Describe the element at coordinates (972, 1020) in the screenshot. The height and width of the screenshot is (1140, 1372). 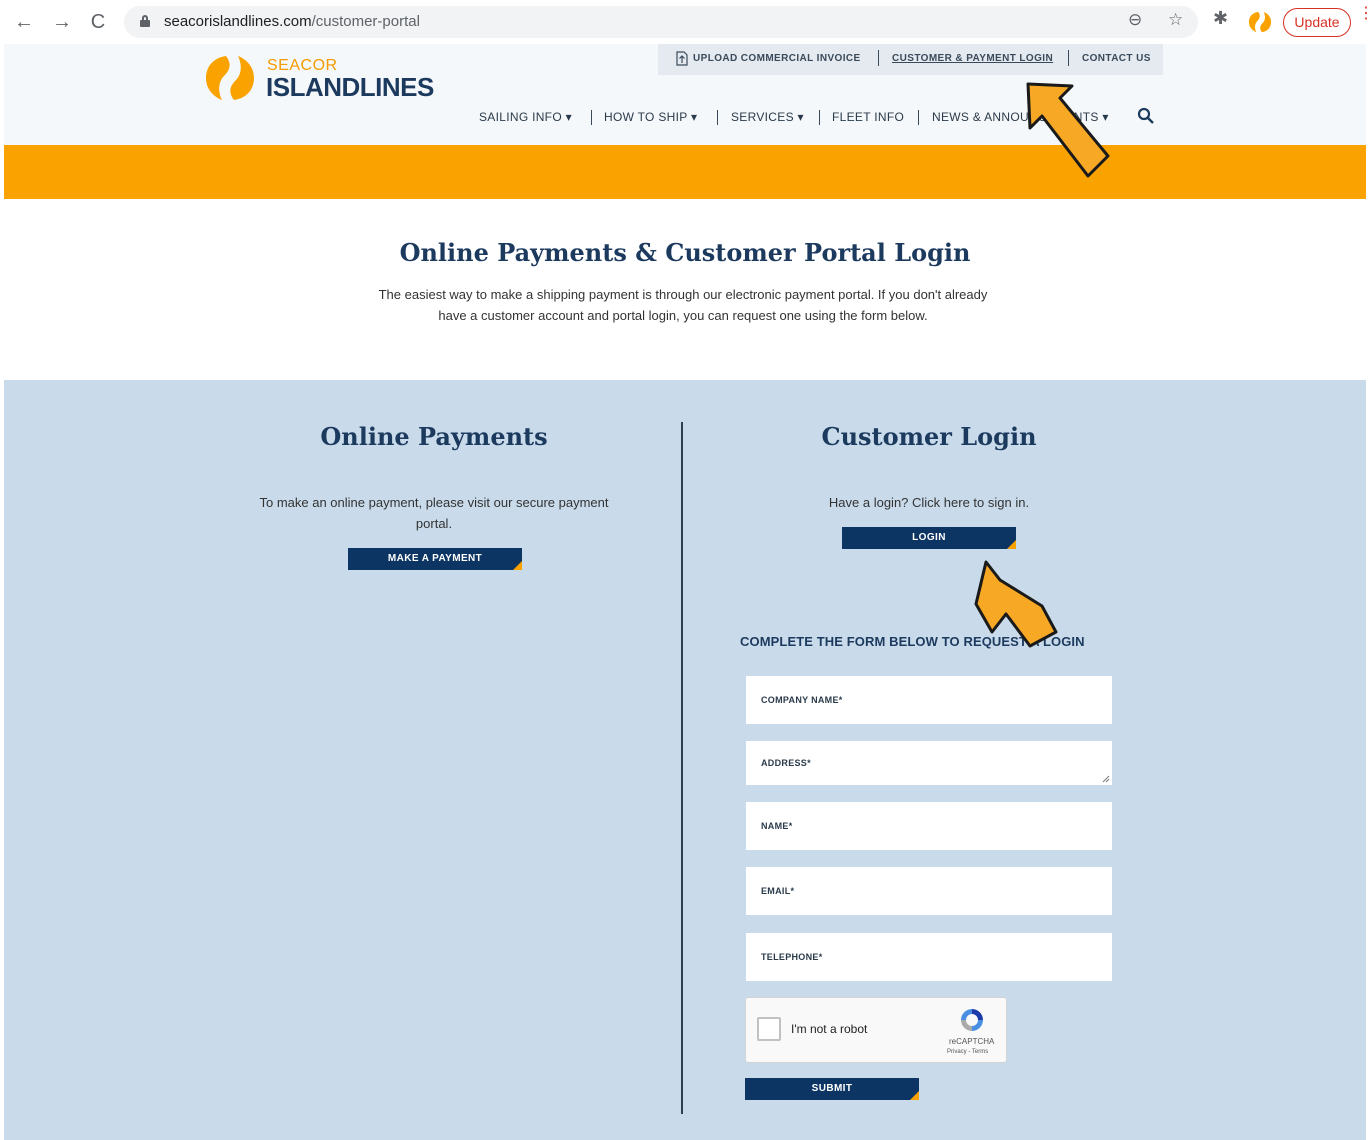
I see `recaptcha-logo-icon` at that location.